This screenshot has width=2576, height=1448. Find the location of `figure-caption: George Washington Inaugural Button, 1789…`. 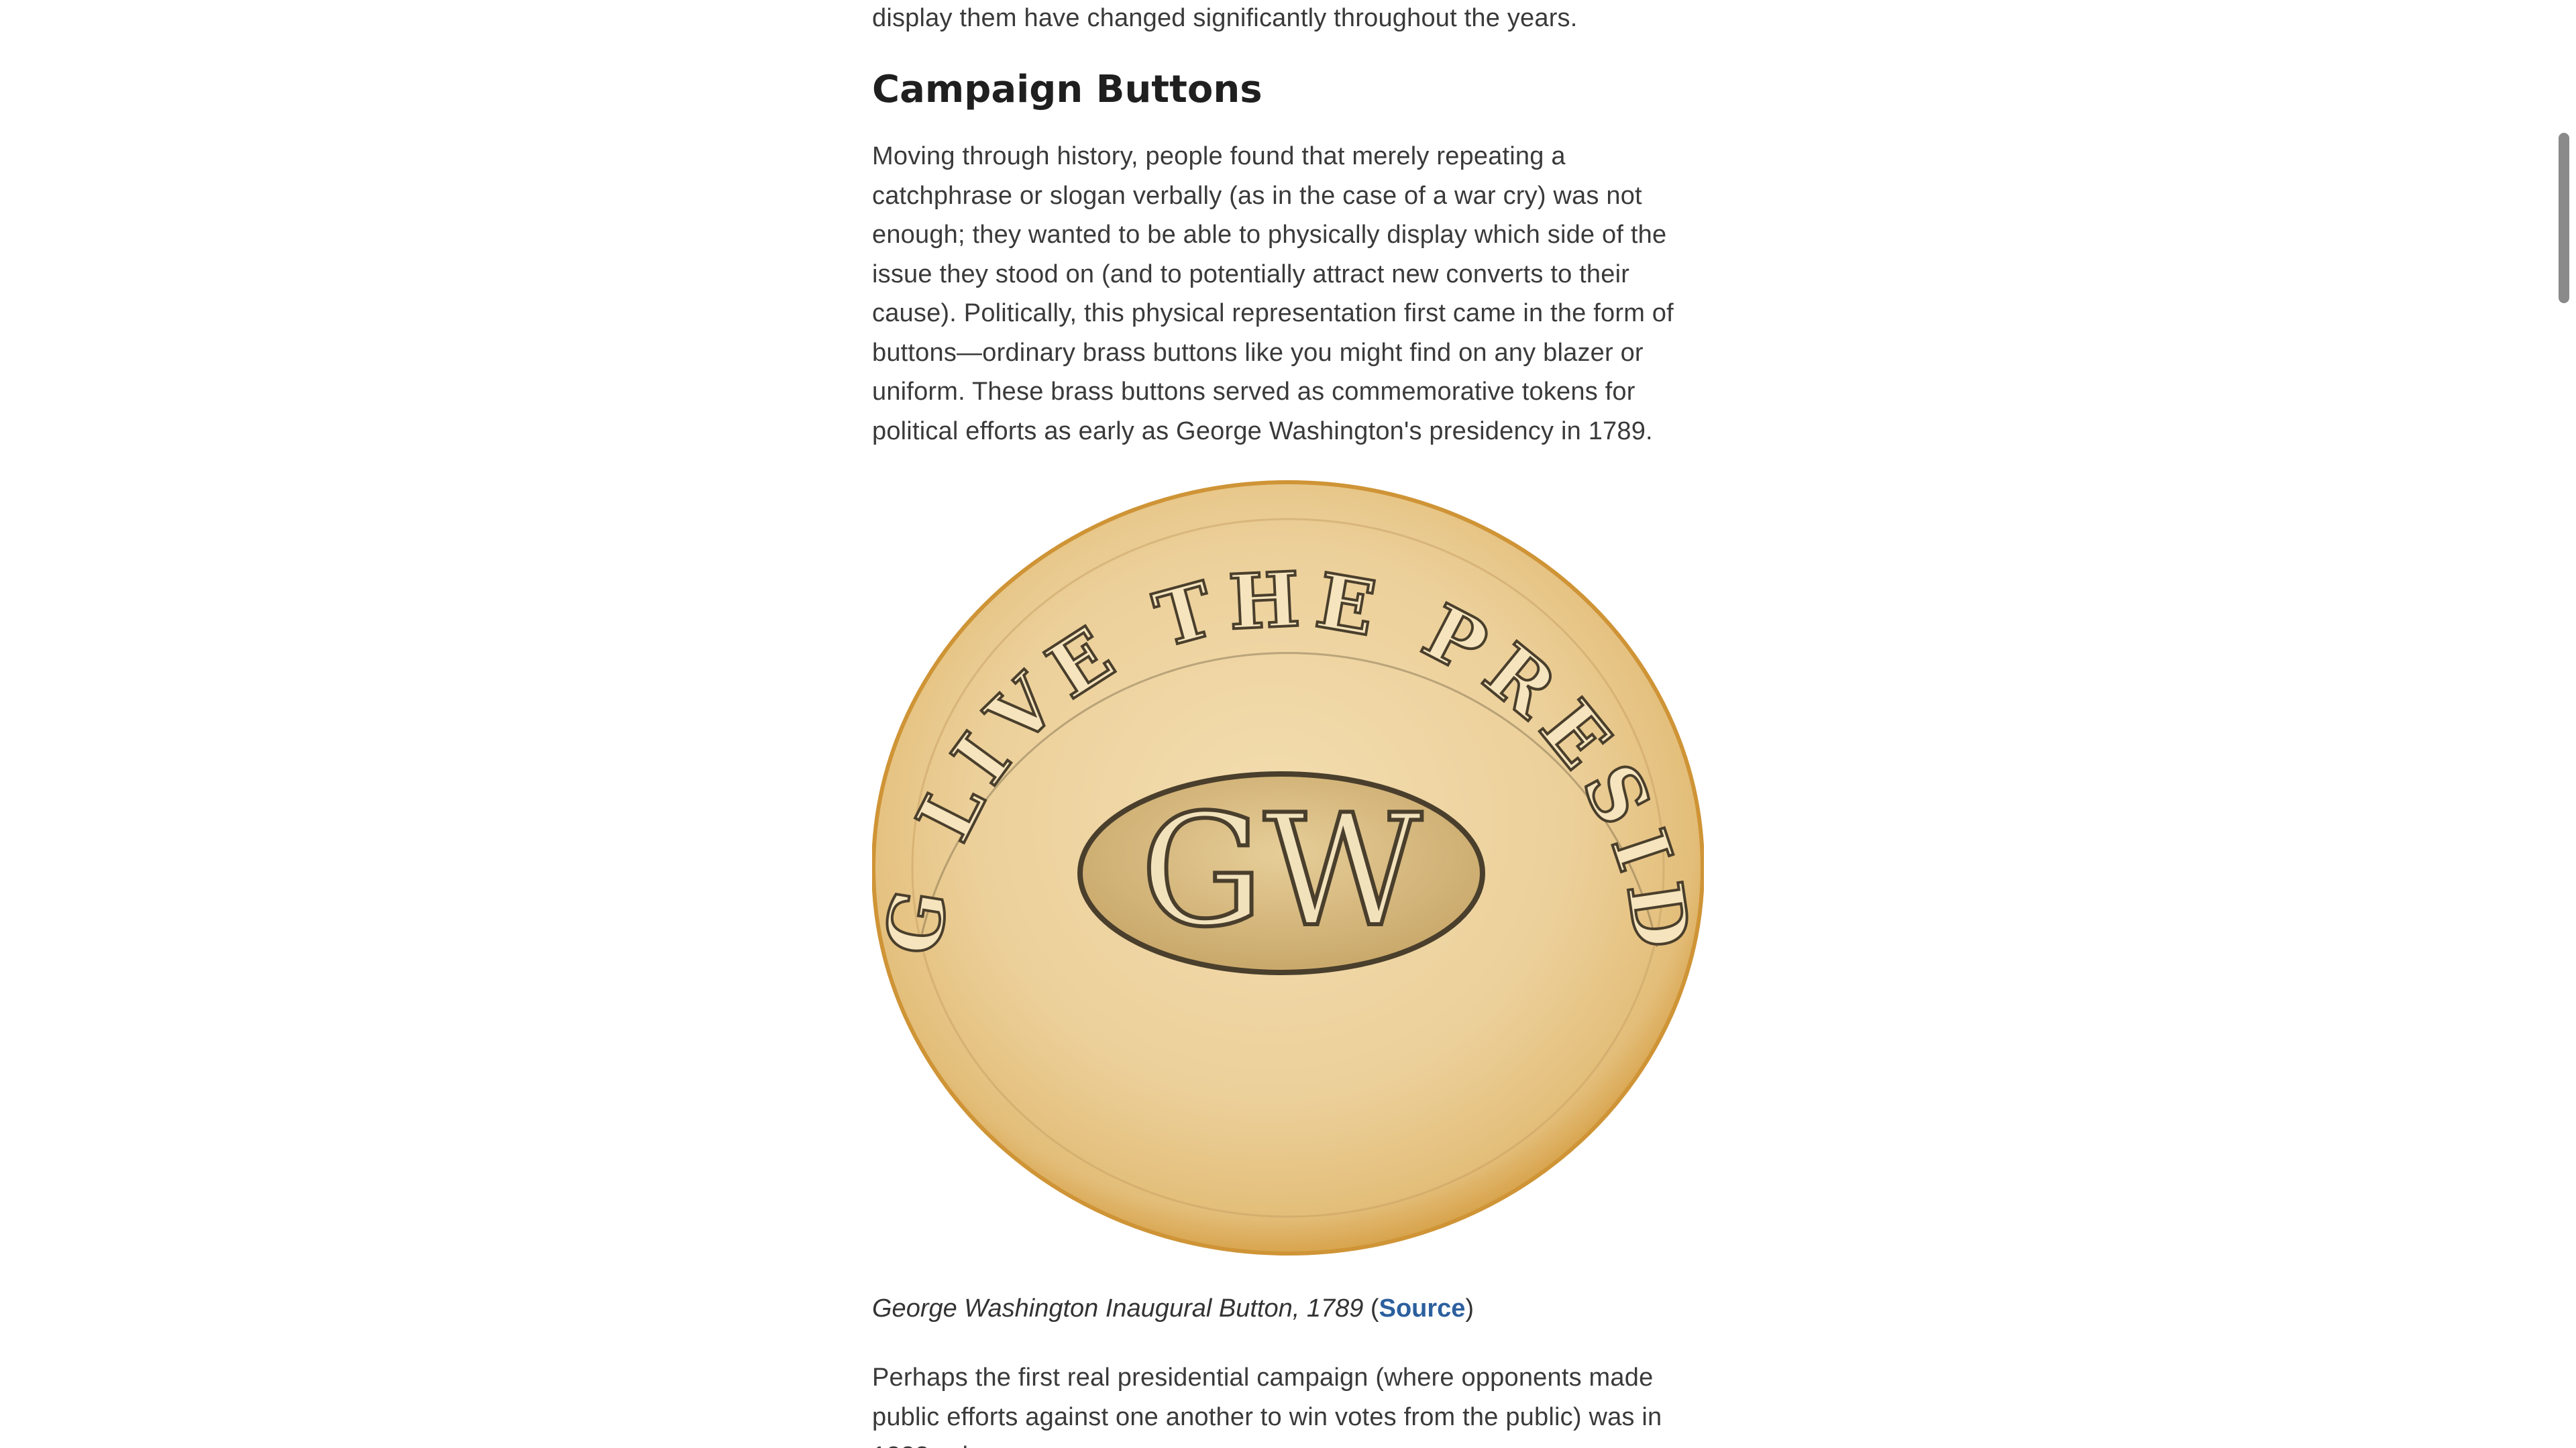

figure-caption: George Washington Inaugural Button, 1789… is located at coordinates (1173, 1308).